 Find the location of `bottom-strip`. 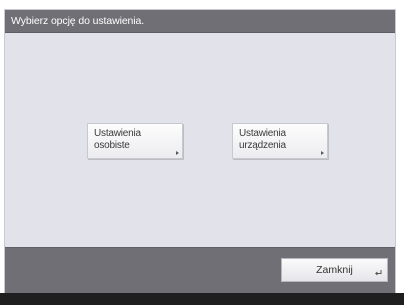

bottom-strip is located at coordinates (202, 299).